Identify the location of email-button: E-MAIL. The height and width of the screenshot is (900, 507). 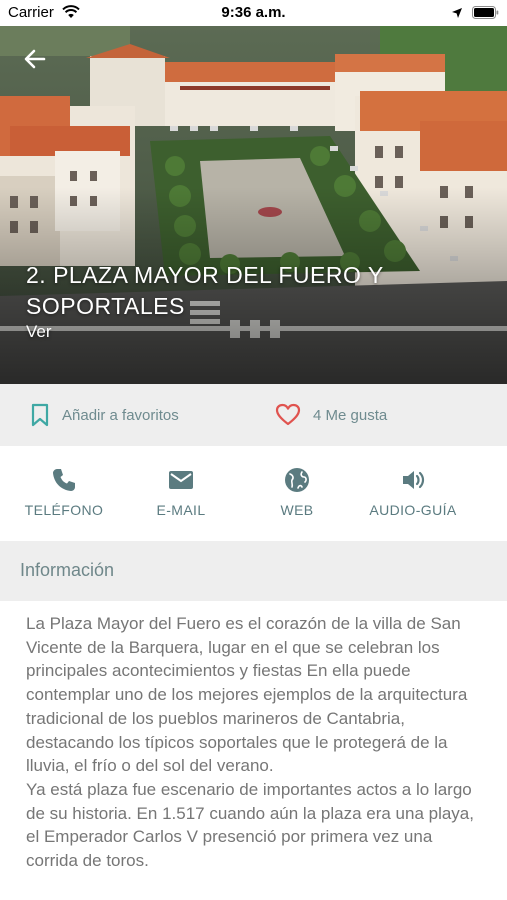
(181, 492).